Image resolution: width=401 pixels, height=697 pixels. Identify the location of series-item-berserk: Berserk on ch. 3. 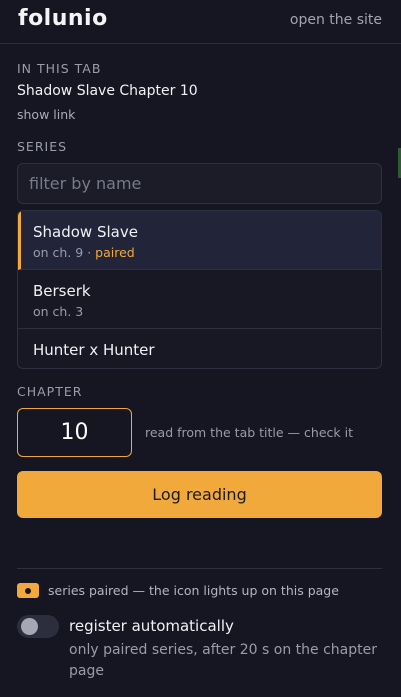
(199, 299).